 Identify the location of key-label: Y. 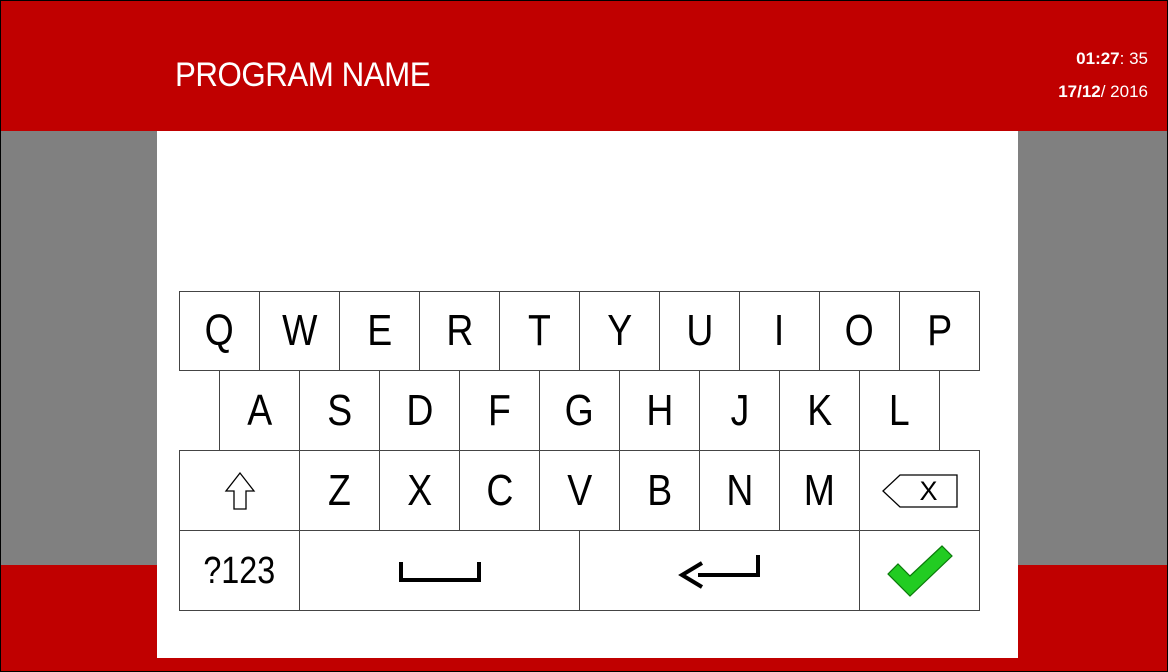
(619, 330).